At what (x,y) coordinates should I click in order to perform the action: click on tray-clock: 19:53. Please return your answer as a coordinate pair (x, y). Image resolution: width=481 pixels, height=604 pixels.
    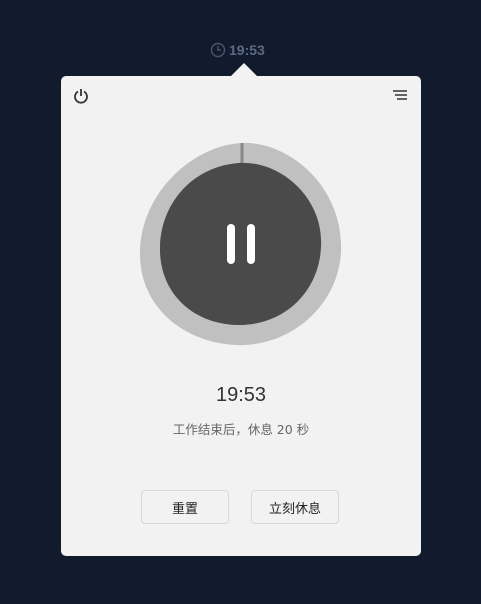
    Looking at the image, I should click on (237, 50).